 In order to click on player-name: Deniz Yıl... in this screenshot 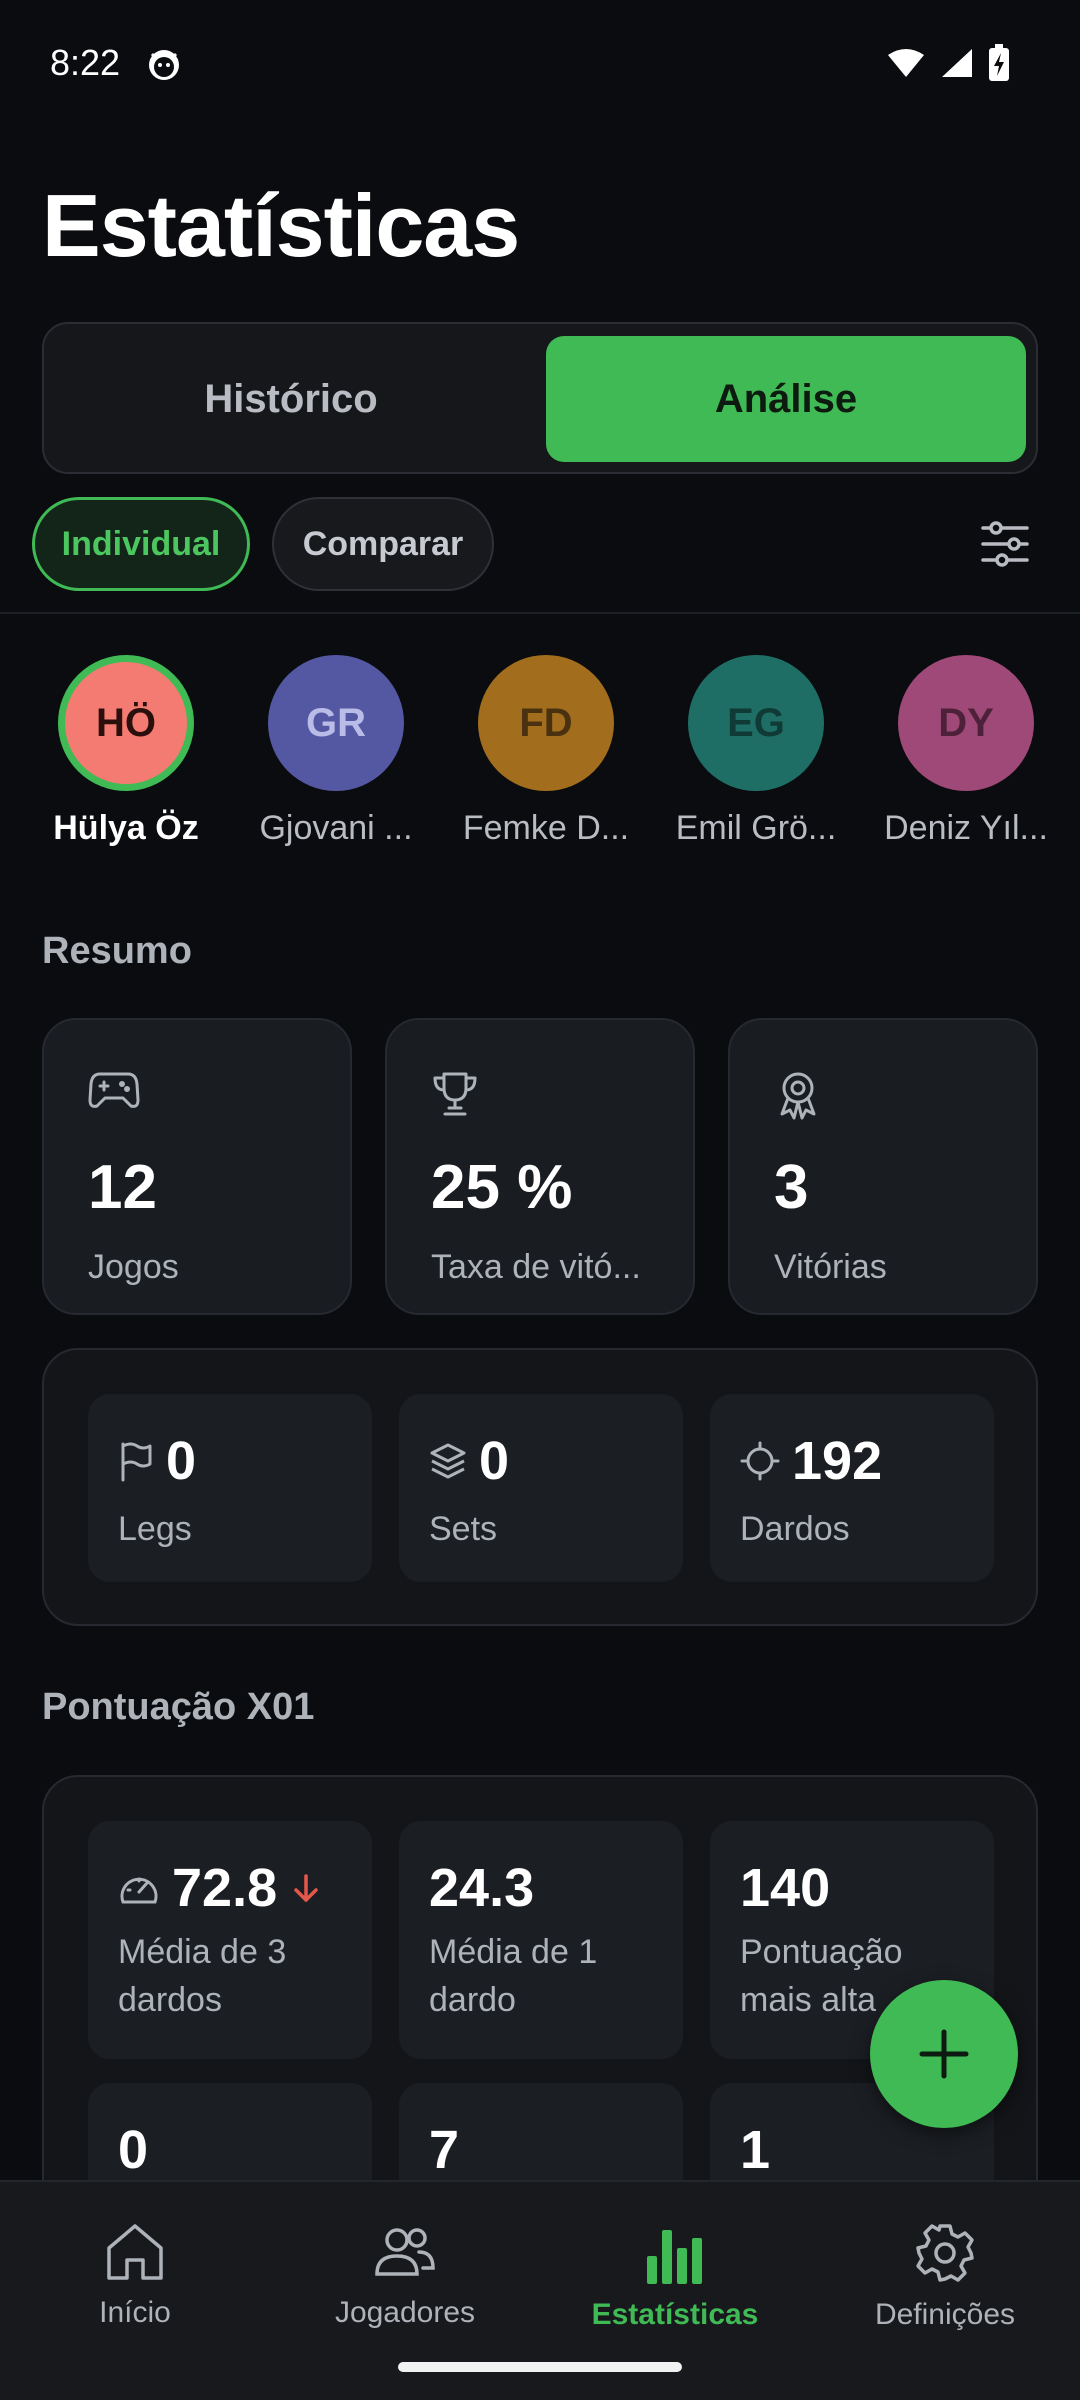, I will do `click(966, 828)`.